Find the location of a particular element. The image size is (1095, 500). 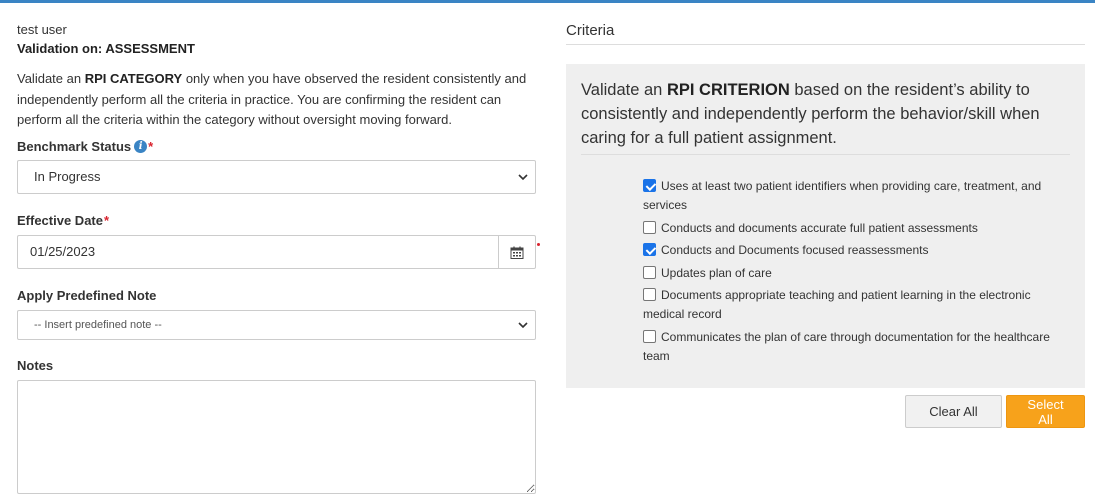

criteria-instructions-part1: Validate an is located at coordinates (624, 90).